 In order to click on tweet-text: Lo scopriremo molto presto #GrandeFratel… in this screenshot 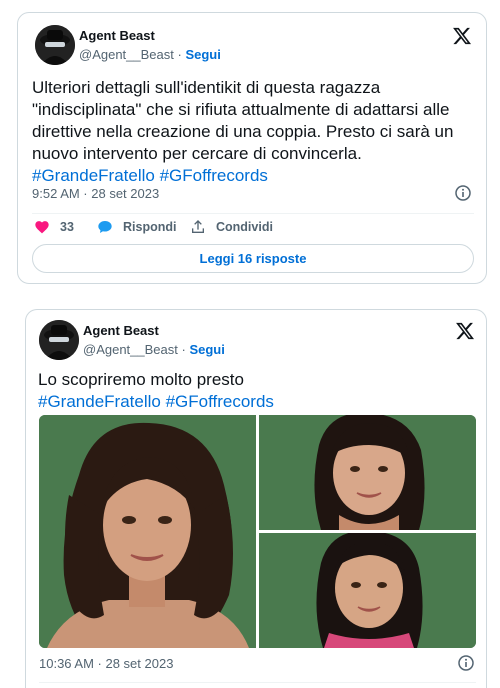, I will do `click(258, 391)`.